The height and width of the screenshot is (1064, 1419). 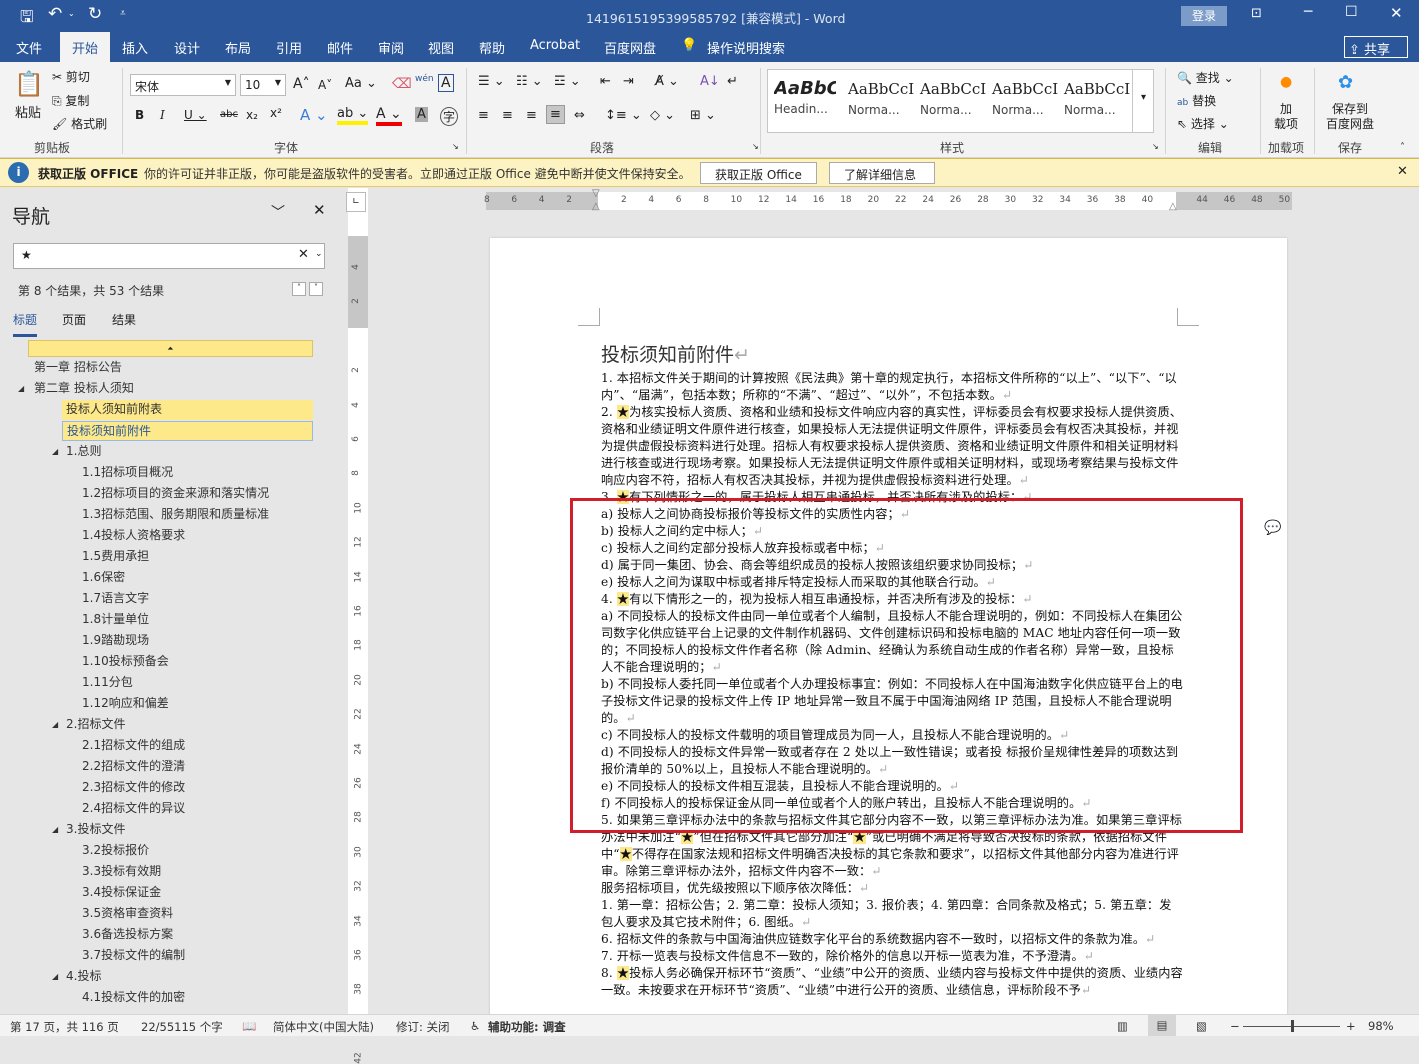 What do you see at coordinates (353, 115) in the screenshot?
I see `highlight-color-icon: ab ⌄` at bounding box center [353, 115].